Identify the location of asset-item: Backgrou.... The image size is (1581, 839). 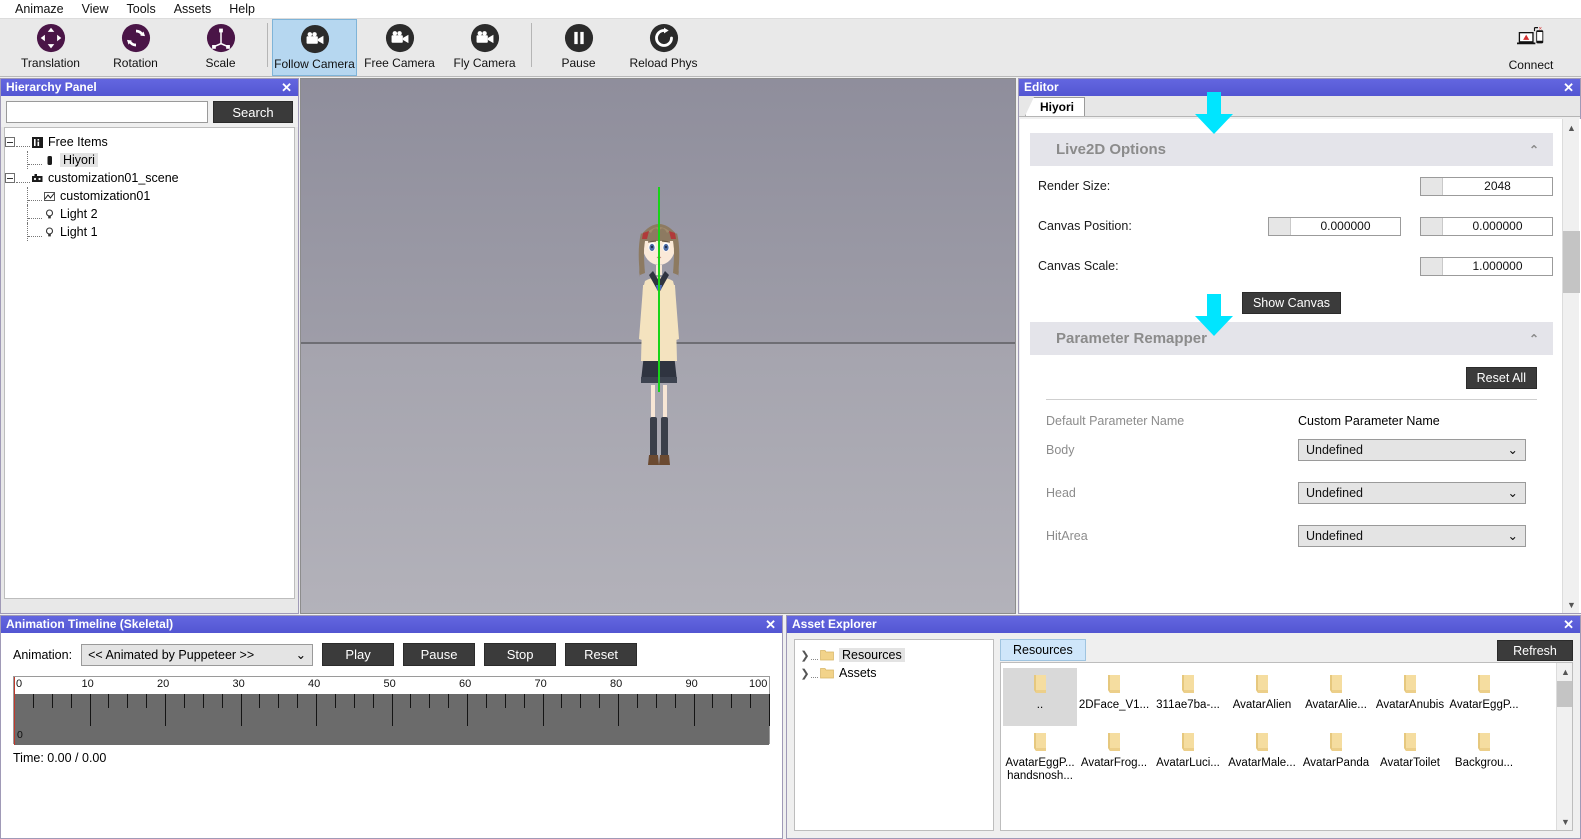
(1484, 755).